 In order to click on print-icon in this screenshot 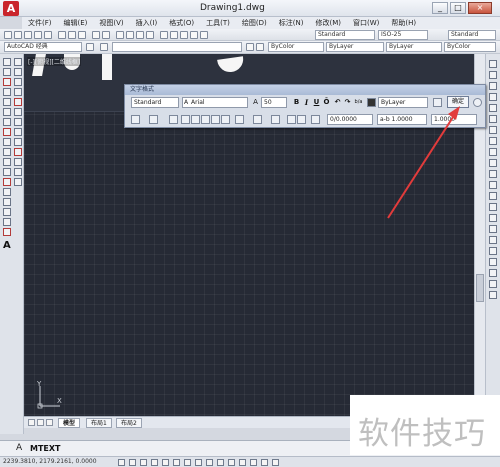, I will do `click(38, 35)`.